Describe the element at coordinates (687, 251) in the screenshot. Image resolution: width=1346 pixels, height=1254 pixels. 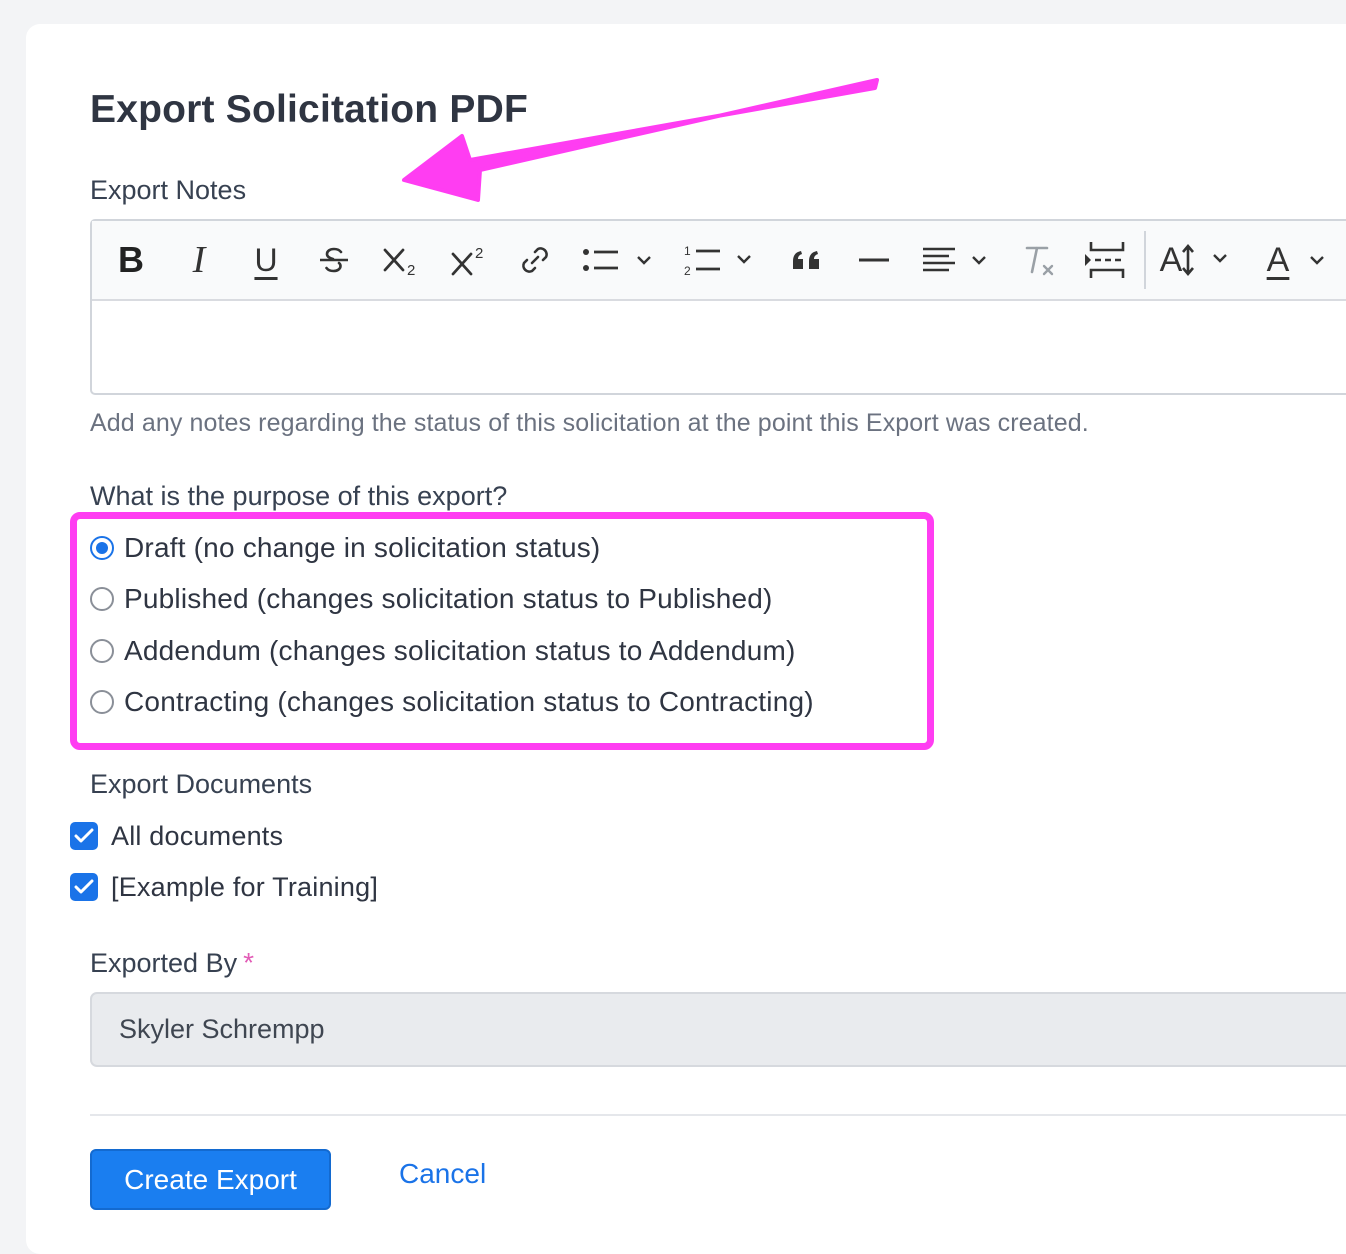
I see `svg-text: 1` at that location.